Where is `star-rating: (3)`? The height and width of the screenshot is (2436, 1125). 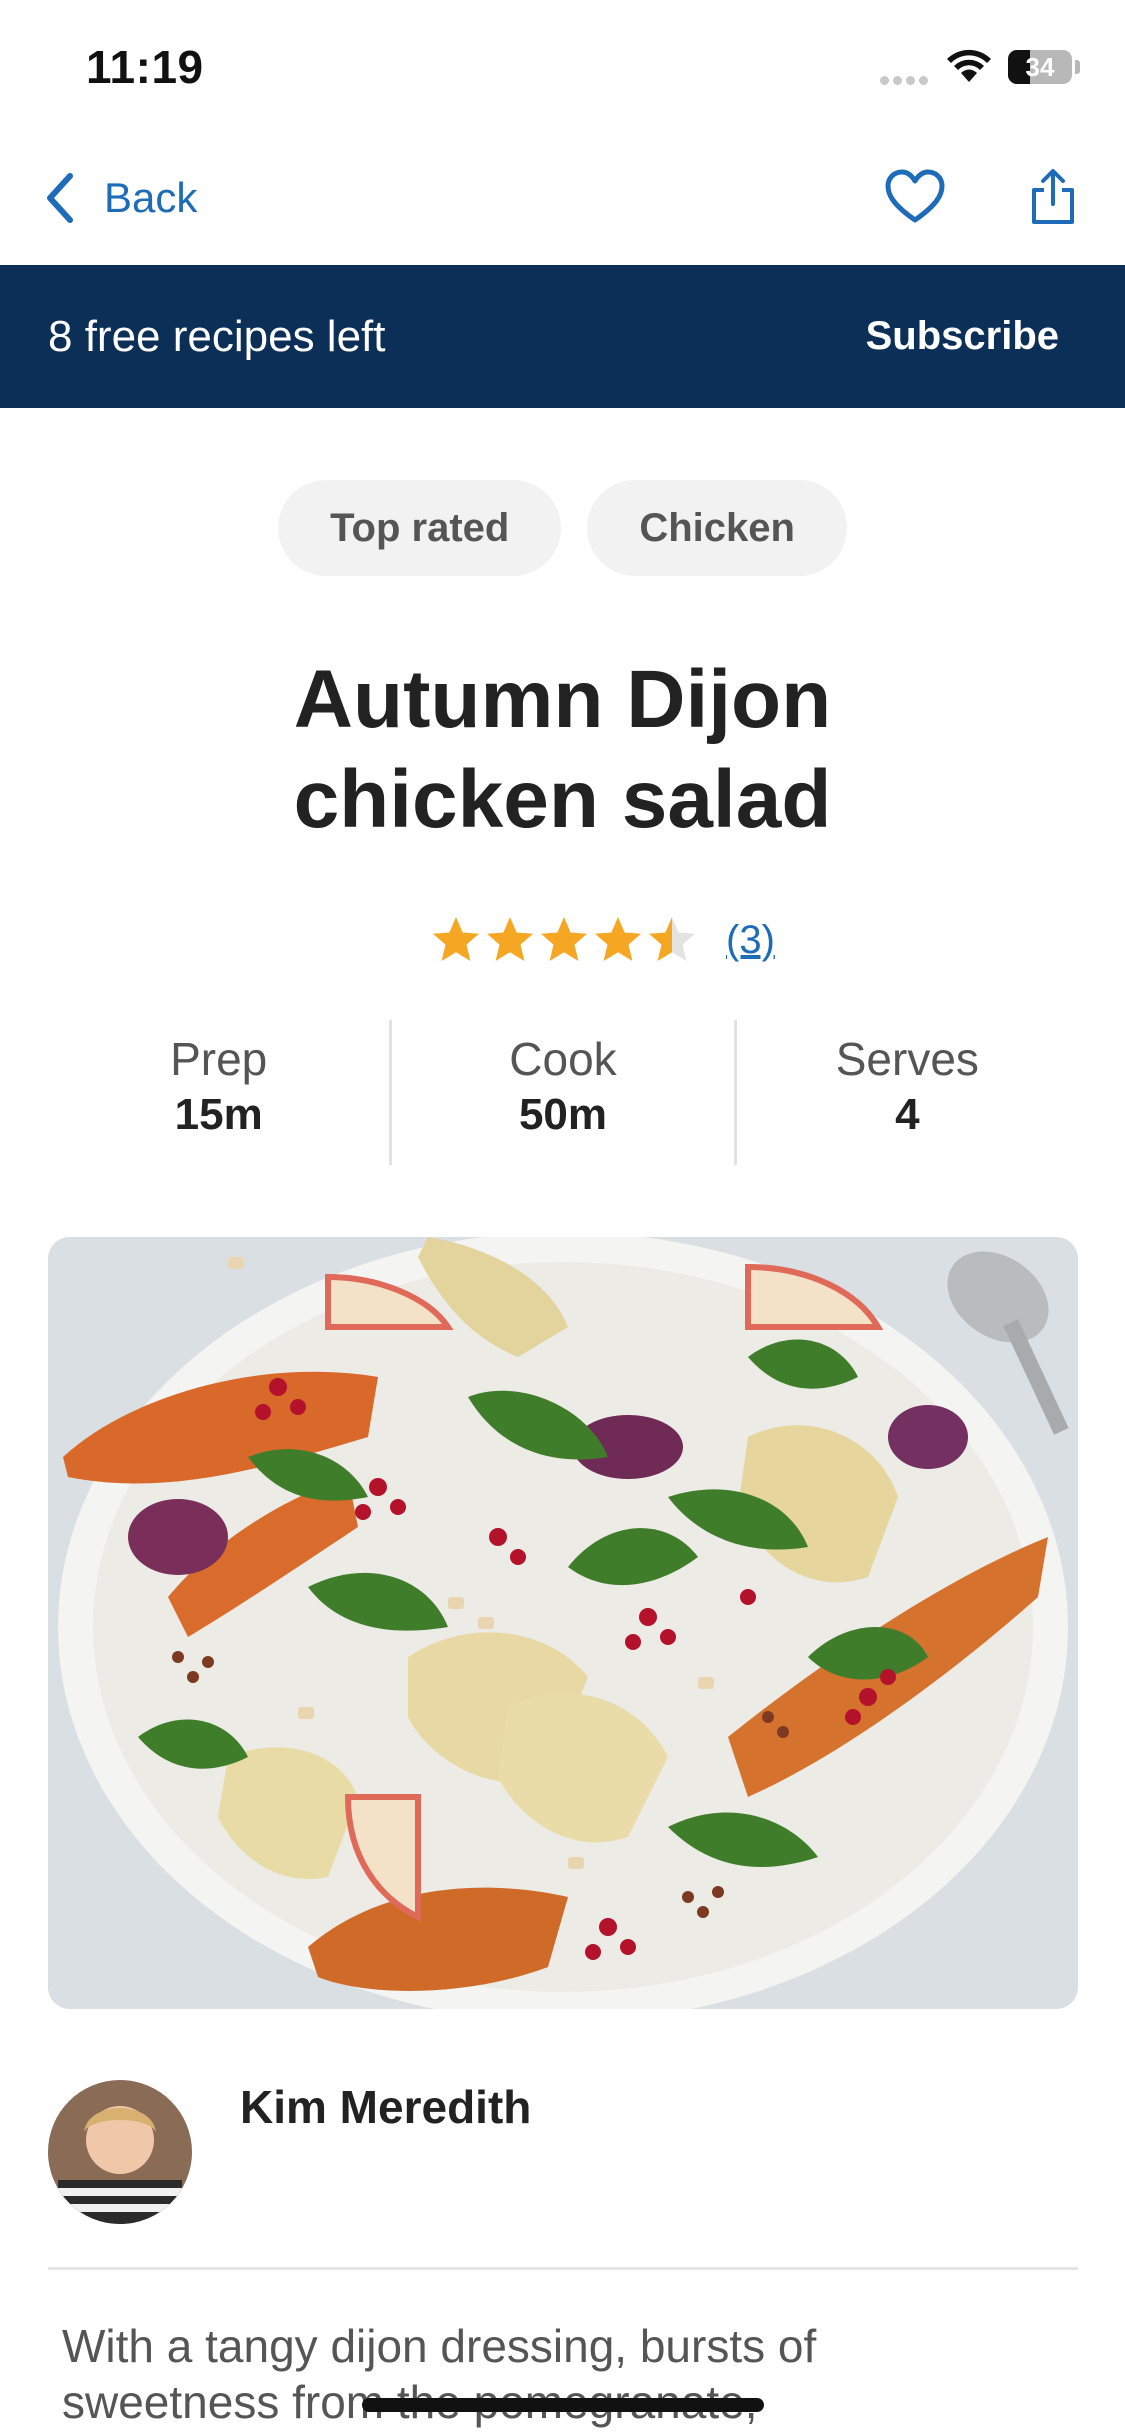 star-rating: (3) is located at coordinates (602, 940).